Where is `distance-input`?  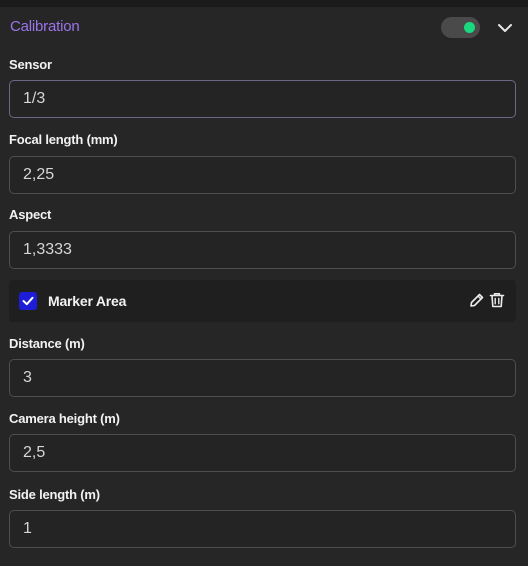 distance-input is located at coordinates (262, 378).